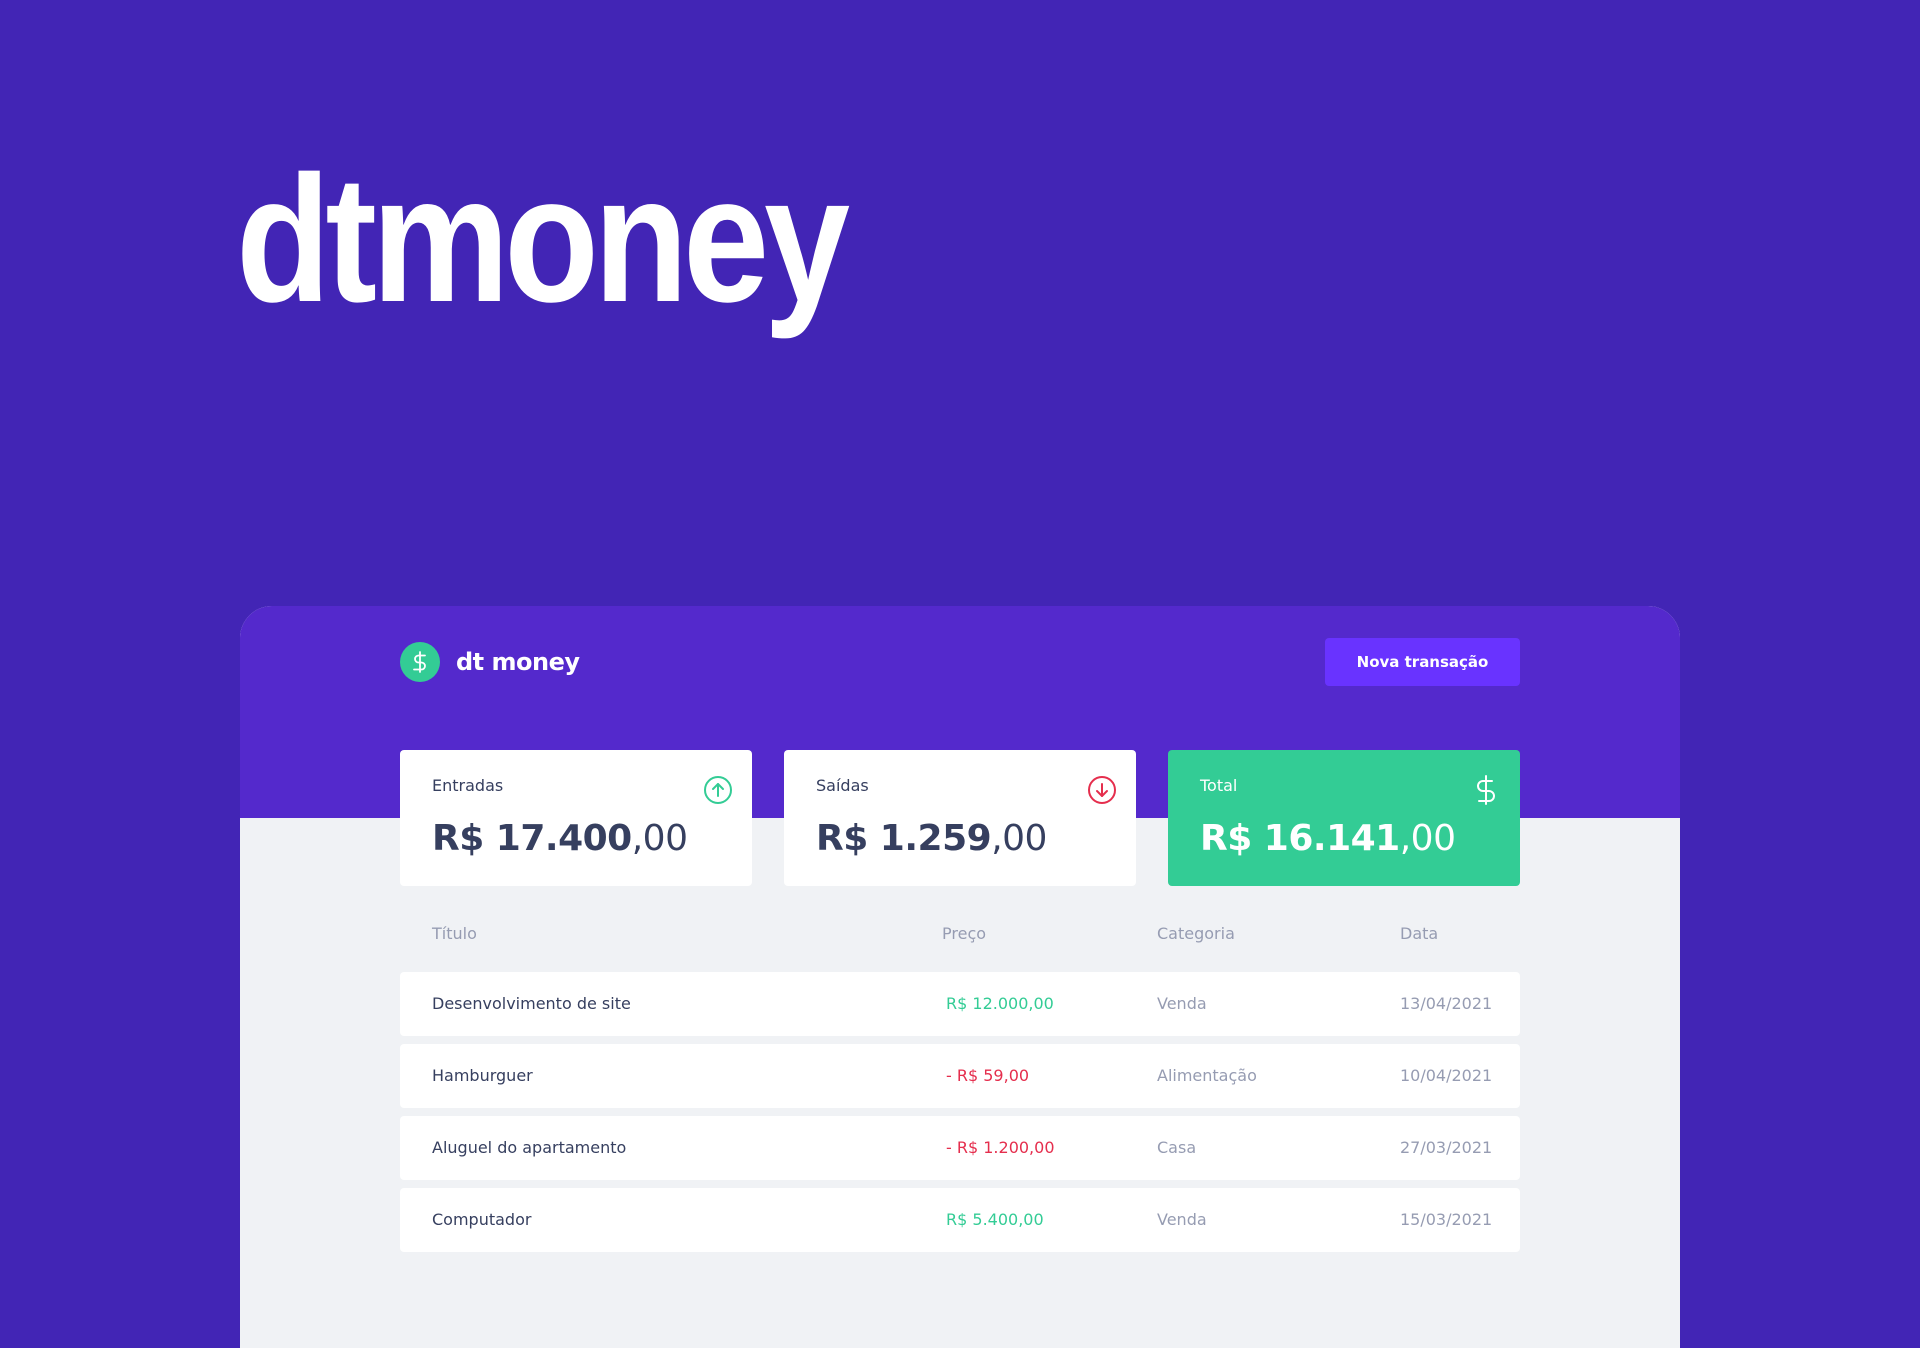 The image size is (1920, 1348). Describe the element at coordinates (529, 1147) in the screenshot. I see `row-title: Aluguel do apartamento` at that location.